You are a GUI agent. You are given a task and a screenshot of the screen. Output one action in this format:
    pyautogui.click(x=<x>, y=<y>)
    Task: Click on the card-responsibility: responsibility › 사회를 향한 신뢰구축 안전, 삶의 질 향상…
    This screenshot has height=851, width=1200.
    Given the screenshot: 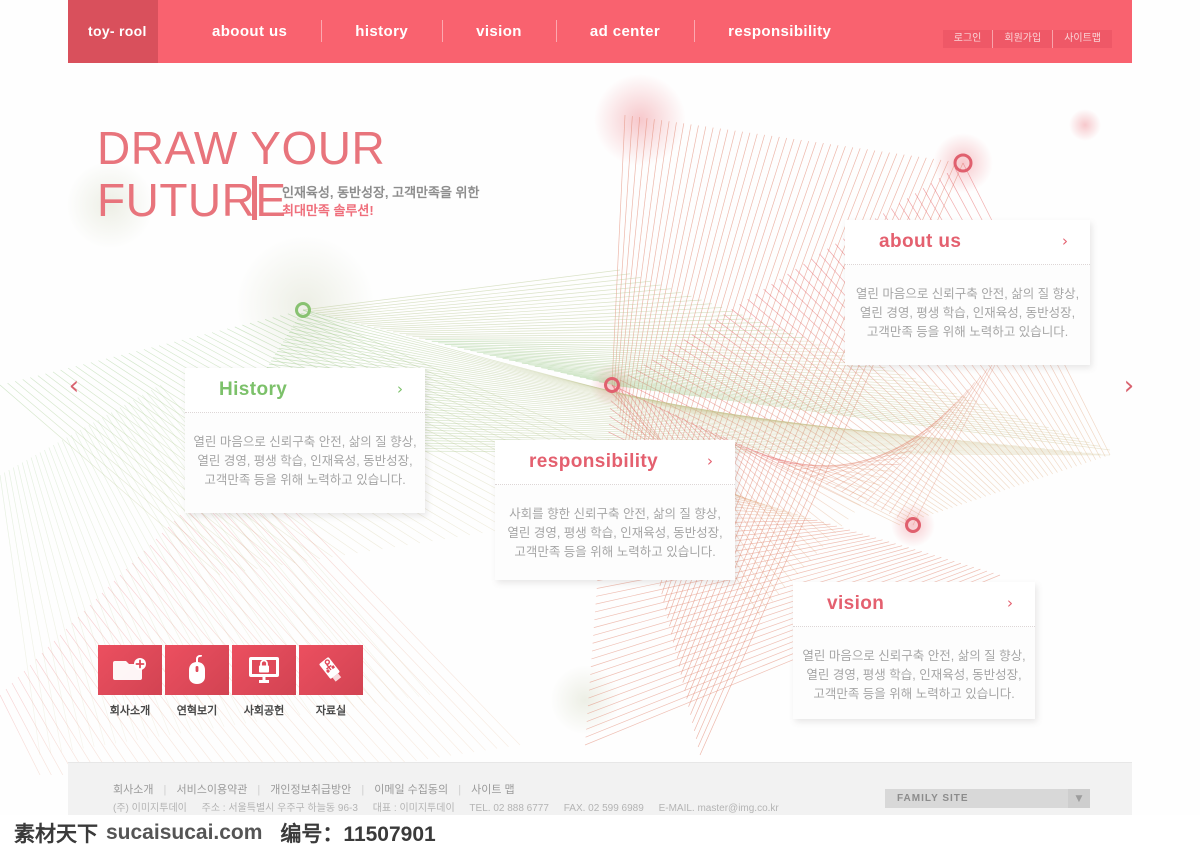 What is the action you would take?
    pyautogui.click(x=615, y=510)
    